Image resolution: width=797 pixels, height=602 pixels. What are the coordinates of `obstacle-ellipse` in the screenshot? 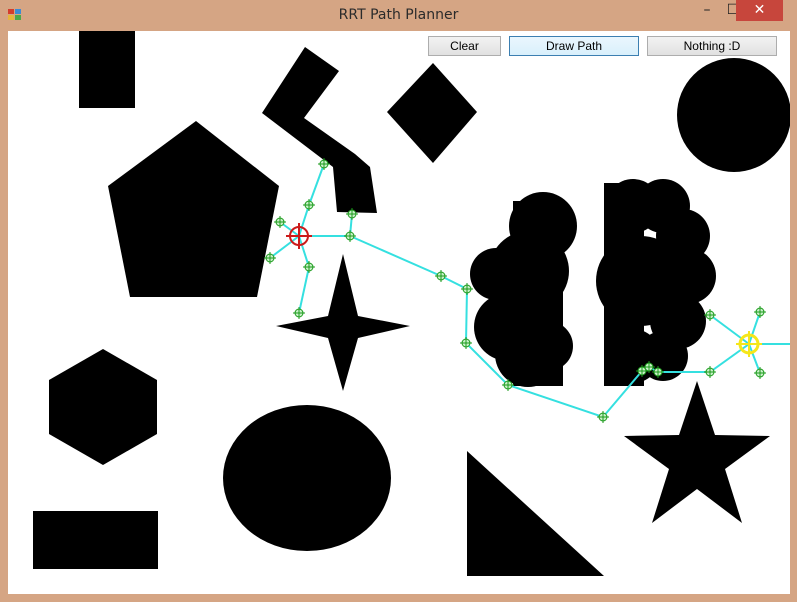 It's located at (307, 478).